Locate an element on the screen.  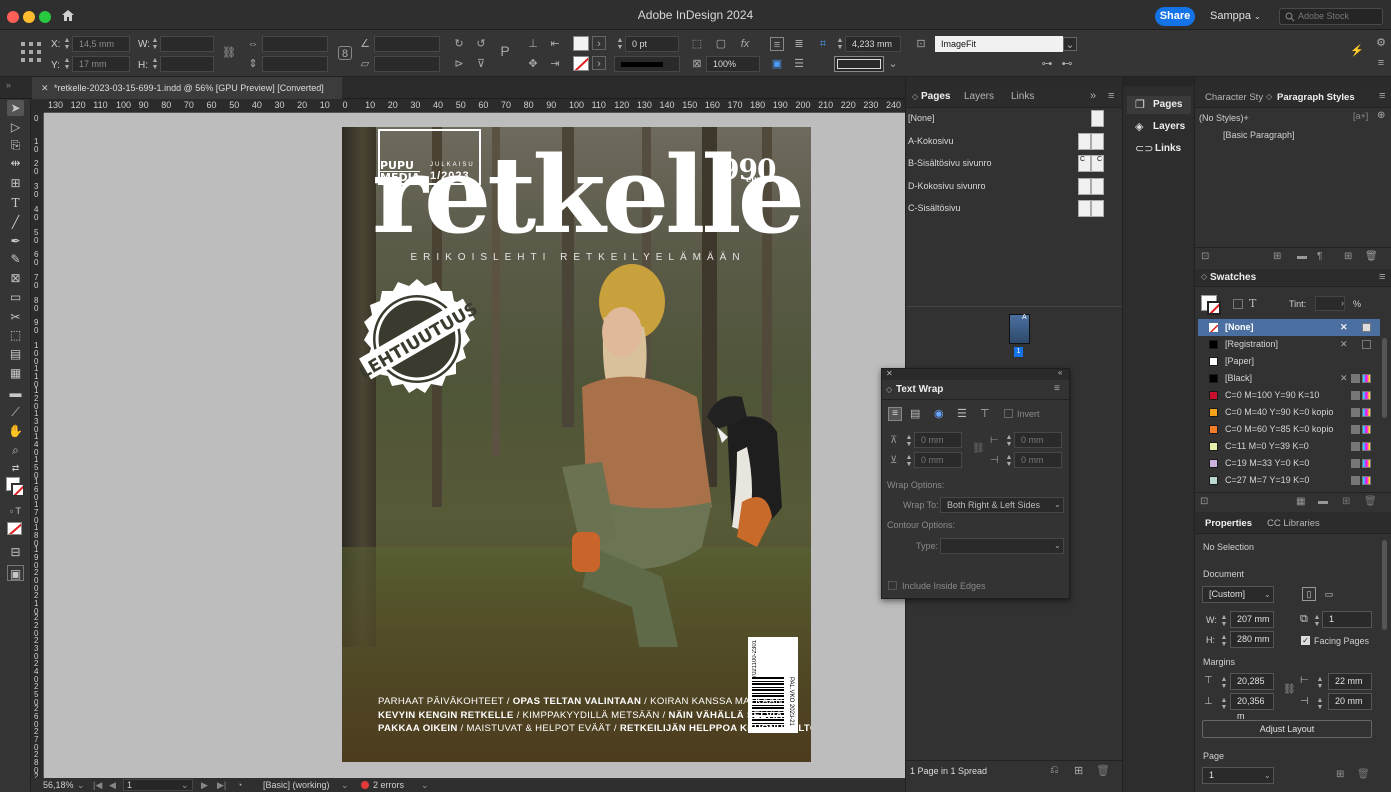
tab-cc-libraries: CC Libraries is located at coordinates (1293, 523).